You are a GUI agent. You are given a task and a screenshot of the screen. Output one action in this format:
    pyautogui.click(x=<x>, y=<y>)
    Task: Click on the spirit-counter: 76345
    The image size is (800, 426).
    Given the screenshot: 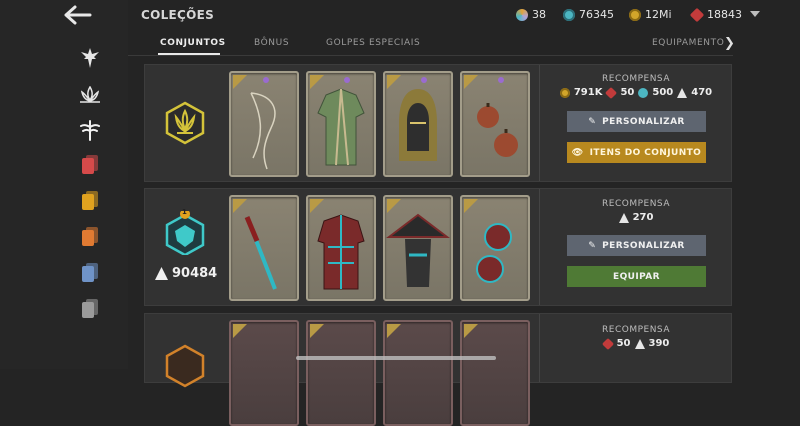 What is the action you would take?
    pyautogui.click(x=588, y=14)
    